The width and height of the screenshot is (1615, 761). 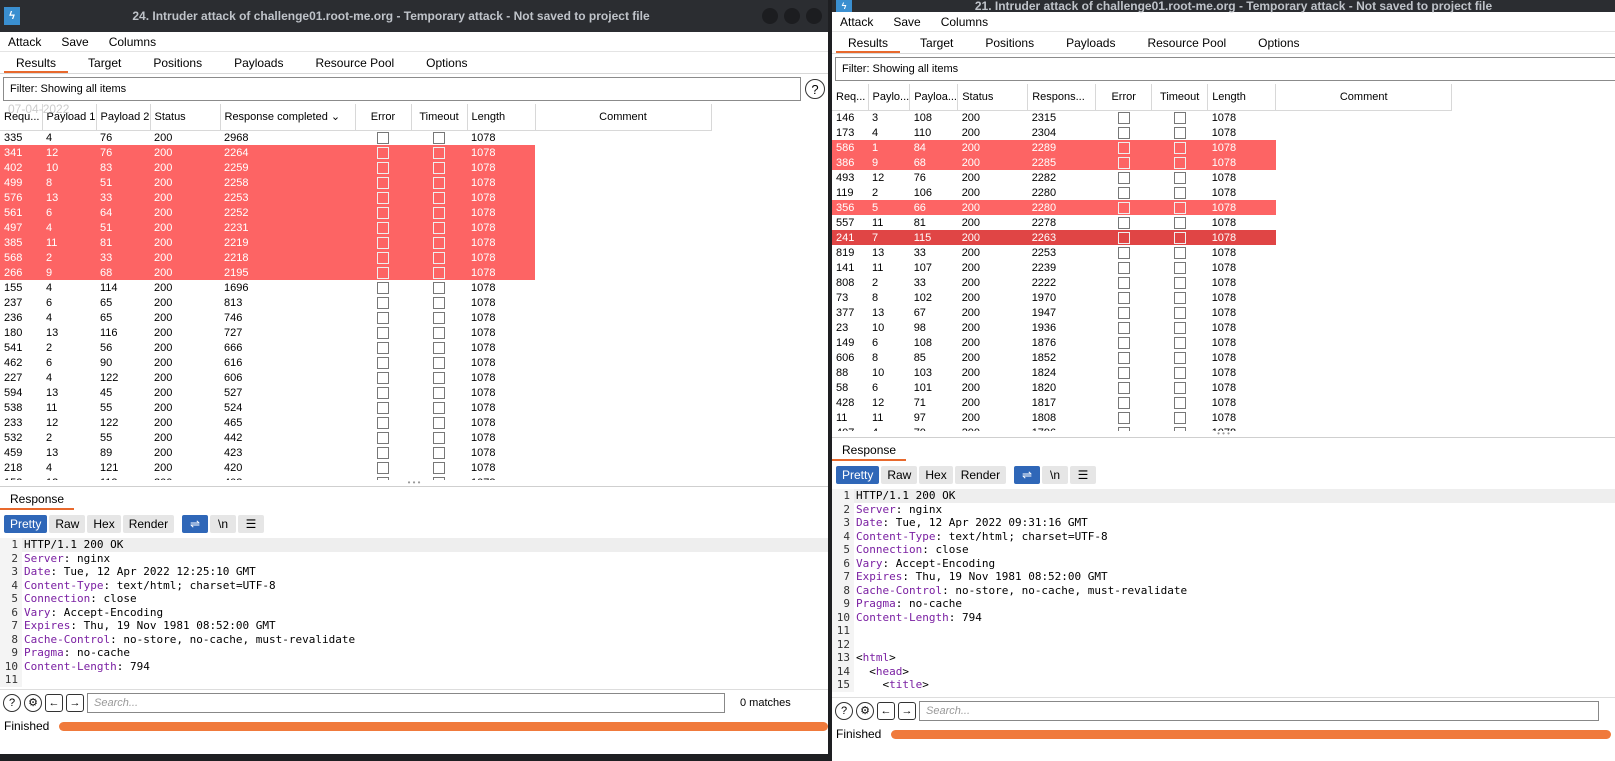 What do you see at coordinates (1142, 117) in the screenshot?
I see `table-row: 146 3 108 200 2315 1078` at bounding box center [1142, 117].